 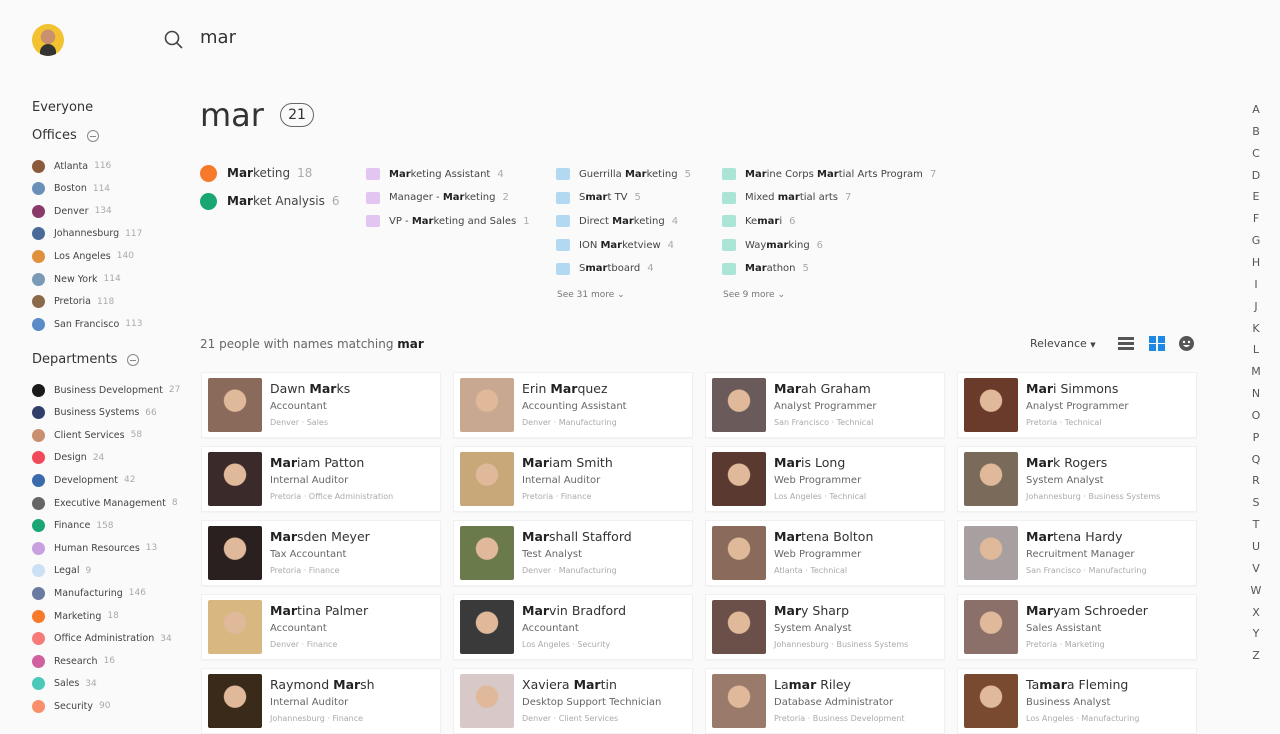 I want to click on search-input, so click(x=400, y=37).